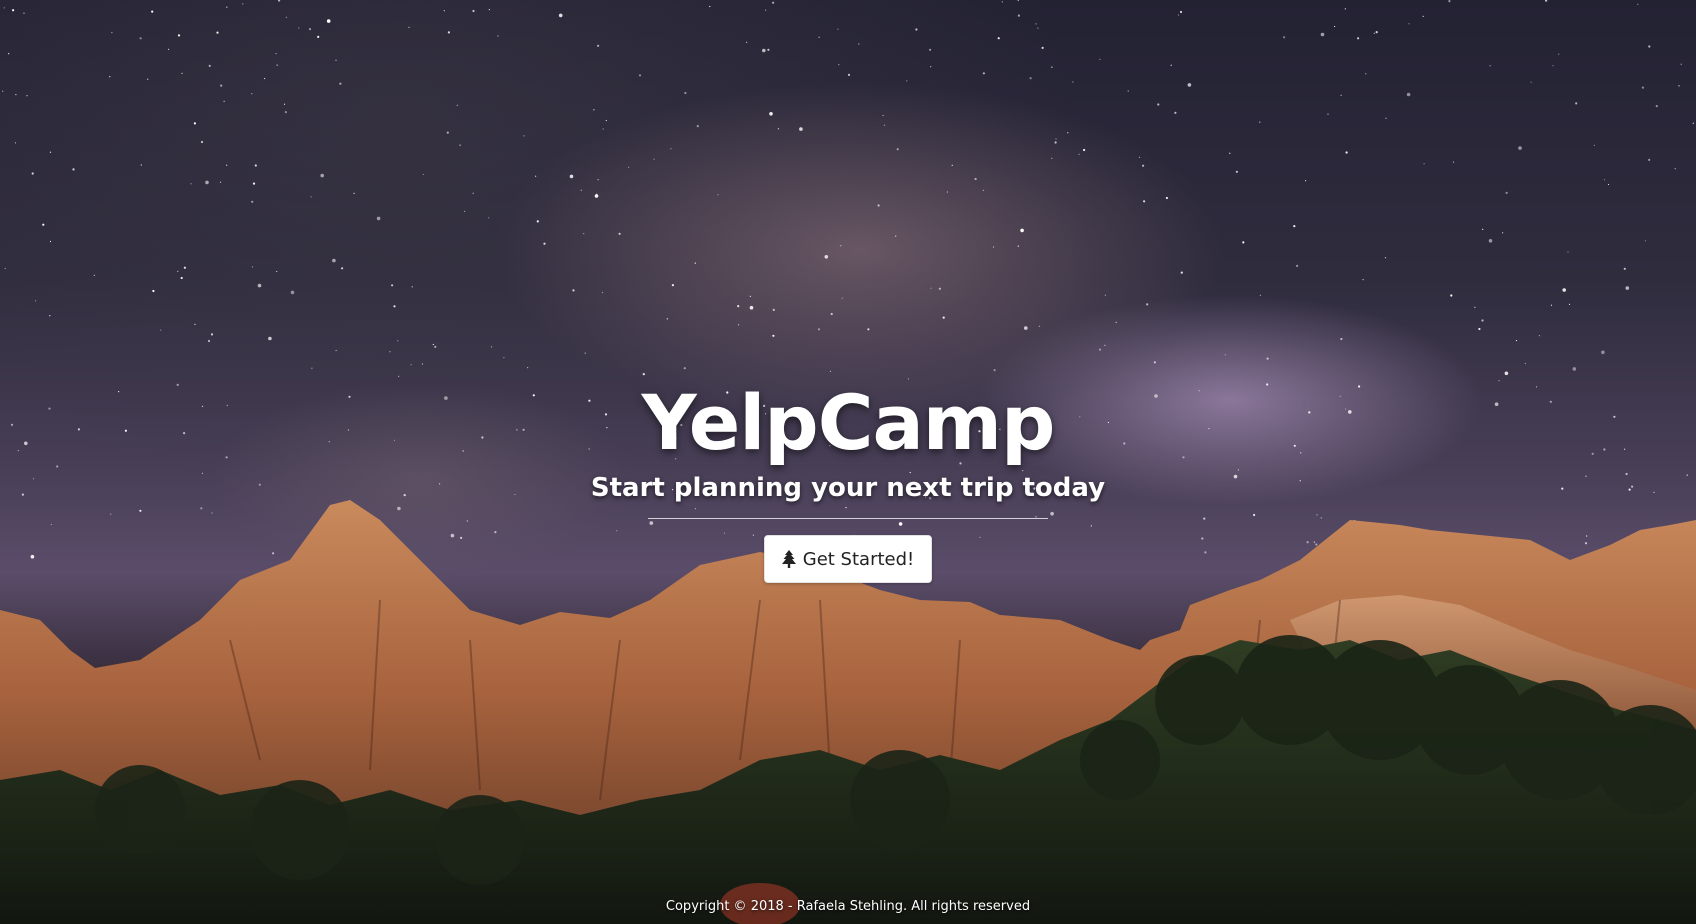 This screenshot has width=1696, height=924. Describe the element at coordinates (848, 488) in the screenshot. I see `site-subtitle: Start planning your next trip today` at that location.